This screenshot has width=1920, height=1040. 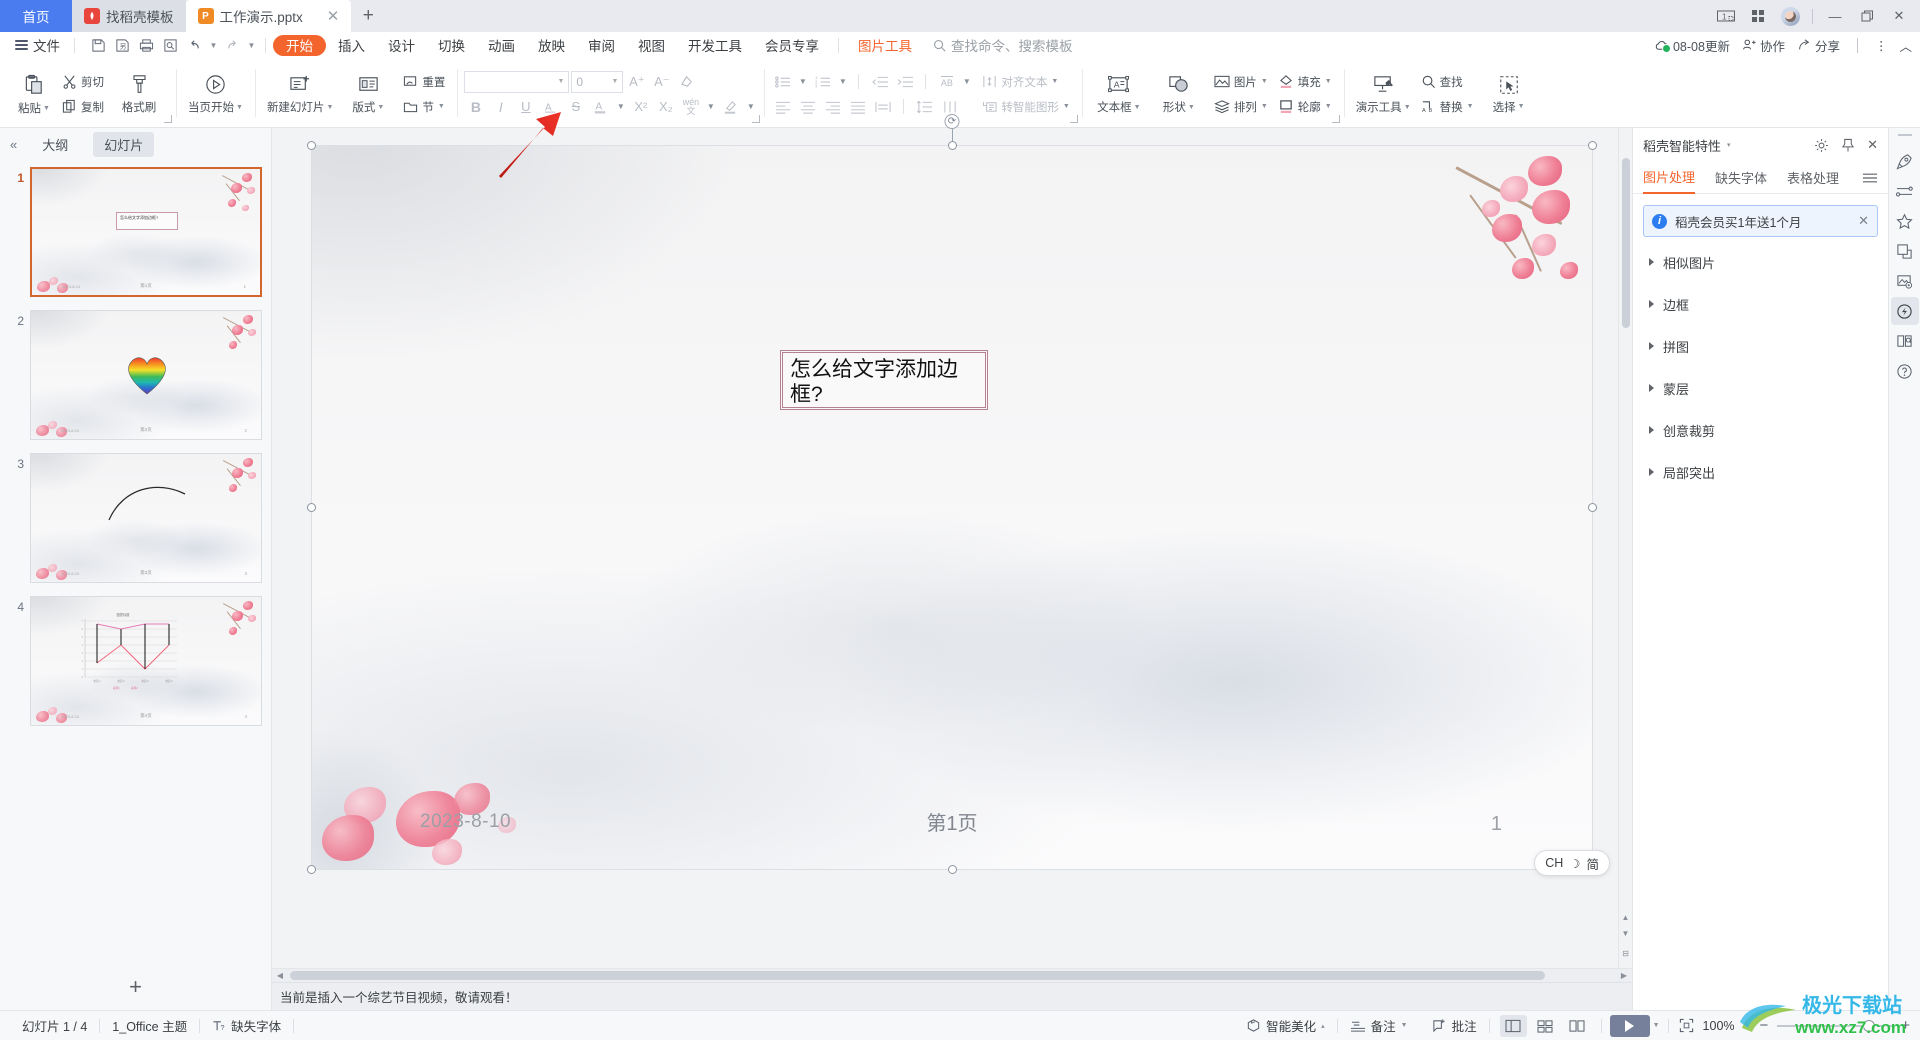 I want to click on reading-view-button, so click(x=1577, y=1026).